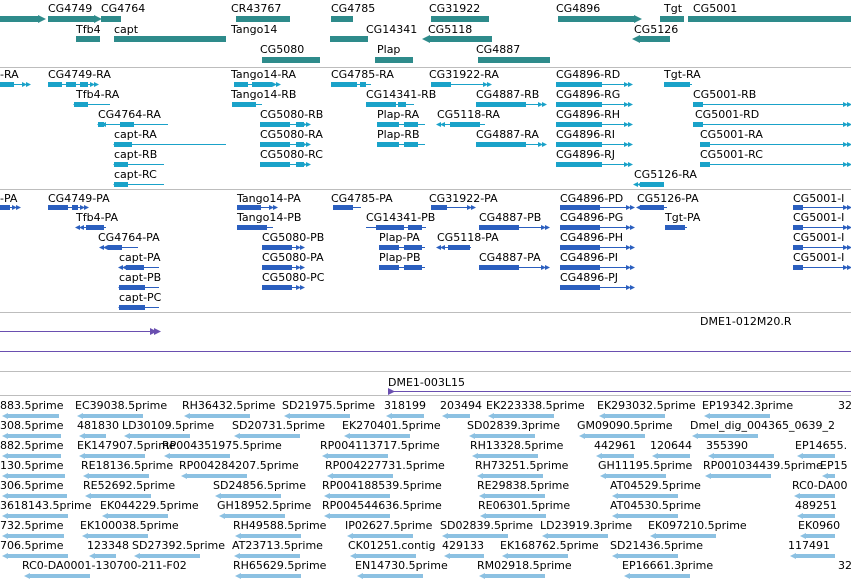 This screenshot has height=582, width=851. I want to click on est-label: EN14730.5prime, so click(401, 566).